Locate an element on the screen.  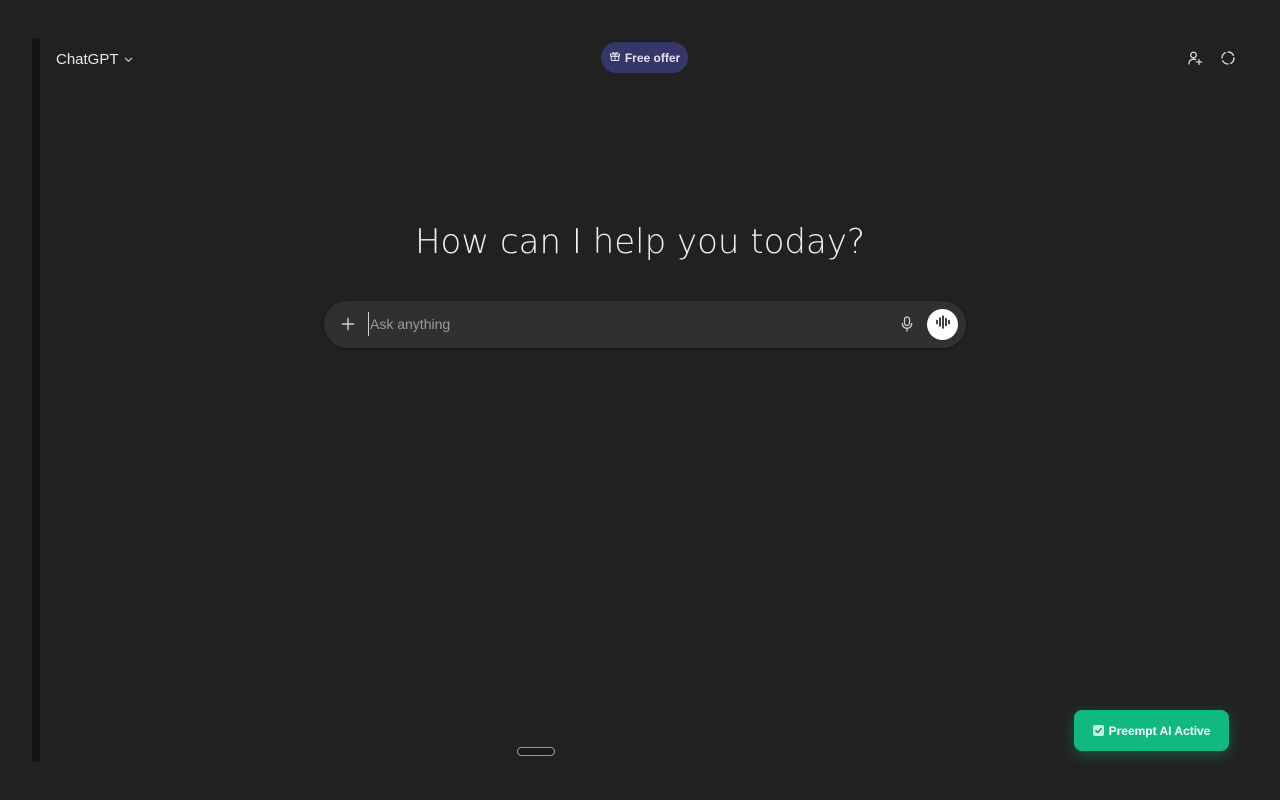
page-title: How can I help you today? is located at coordinates (639, 242).